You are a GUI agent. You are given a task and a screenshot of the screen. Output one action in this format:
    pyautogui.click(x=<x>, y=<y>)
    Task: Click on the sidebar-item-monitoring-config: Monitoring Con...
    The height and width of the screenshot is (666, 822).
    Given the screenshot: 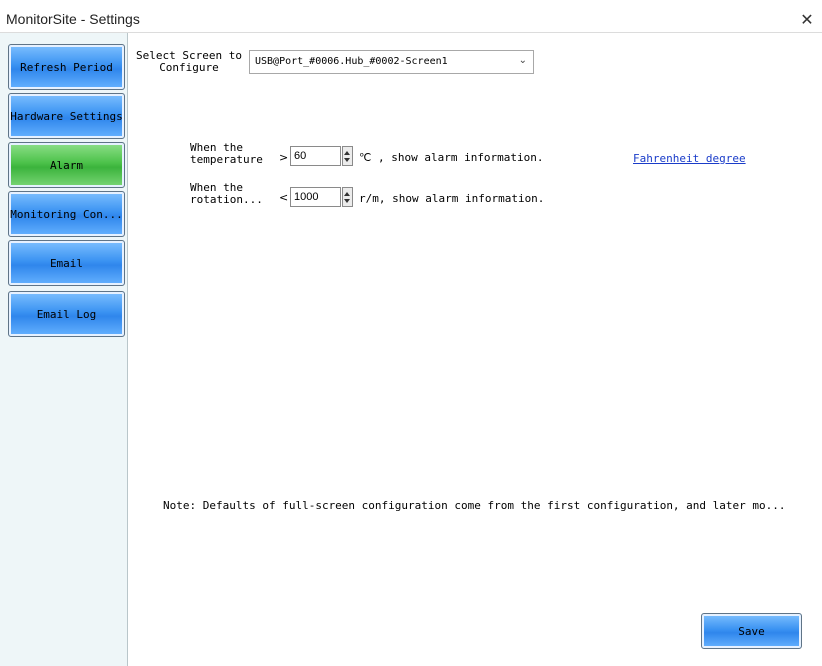 What is the action you would take?
    pyautogui.click(x=66, y=214)
    